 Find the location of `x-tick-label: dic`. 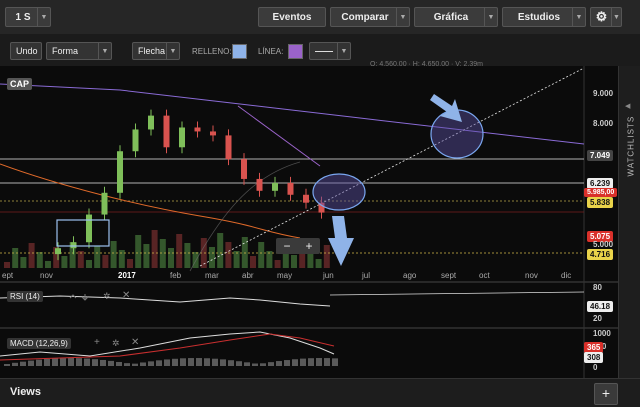

x-tick-label: dic is located at coordinates (566, 275).